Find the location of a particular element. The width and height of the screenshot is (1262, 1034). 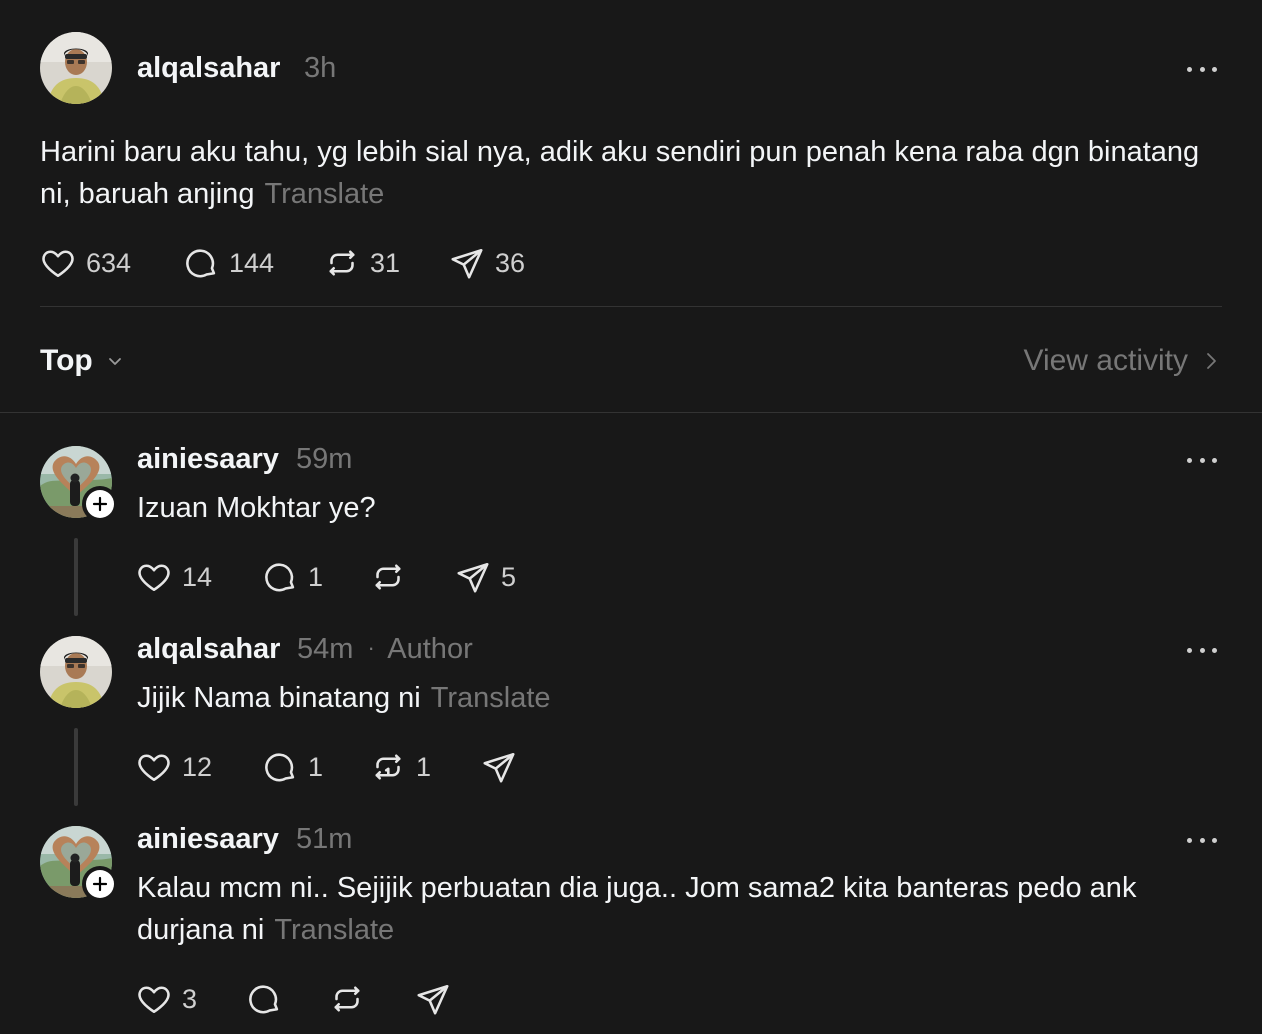

post-avatar is located at coordinates (76, 68).